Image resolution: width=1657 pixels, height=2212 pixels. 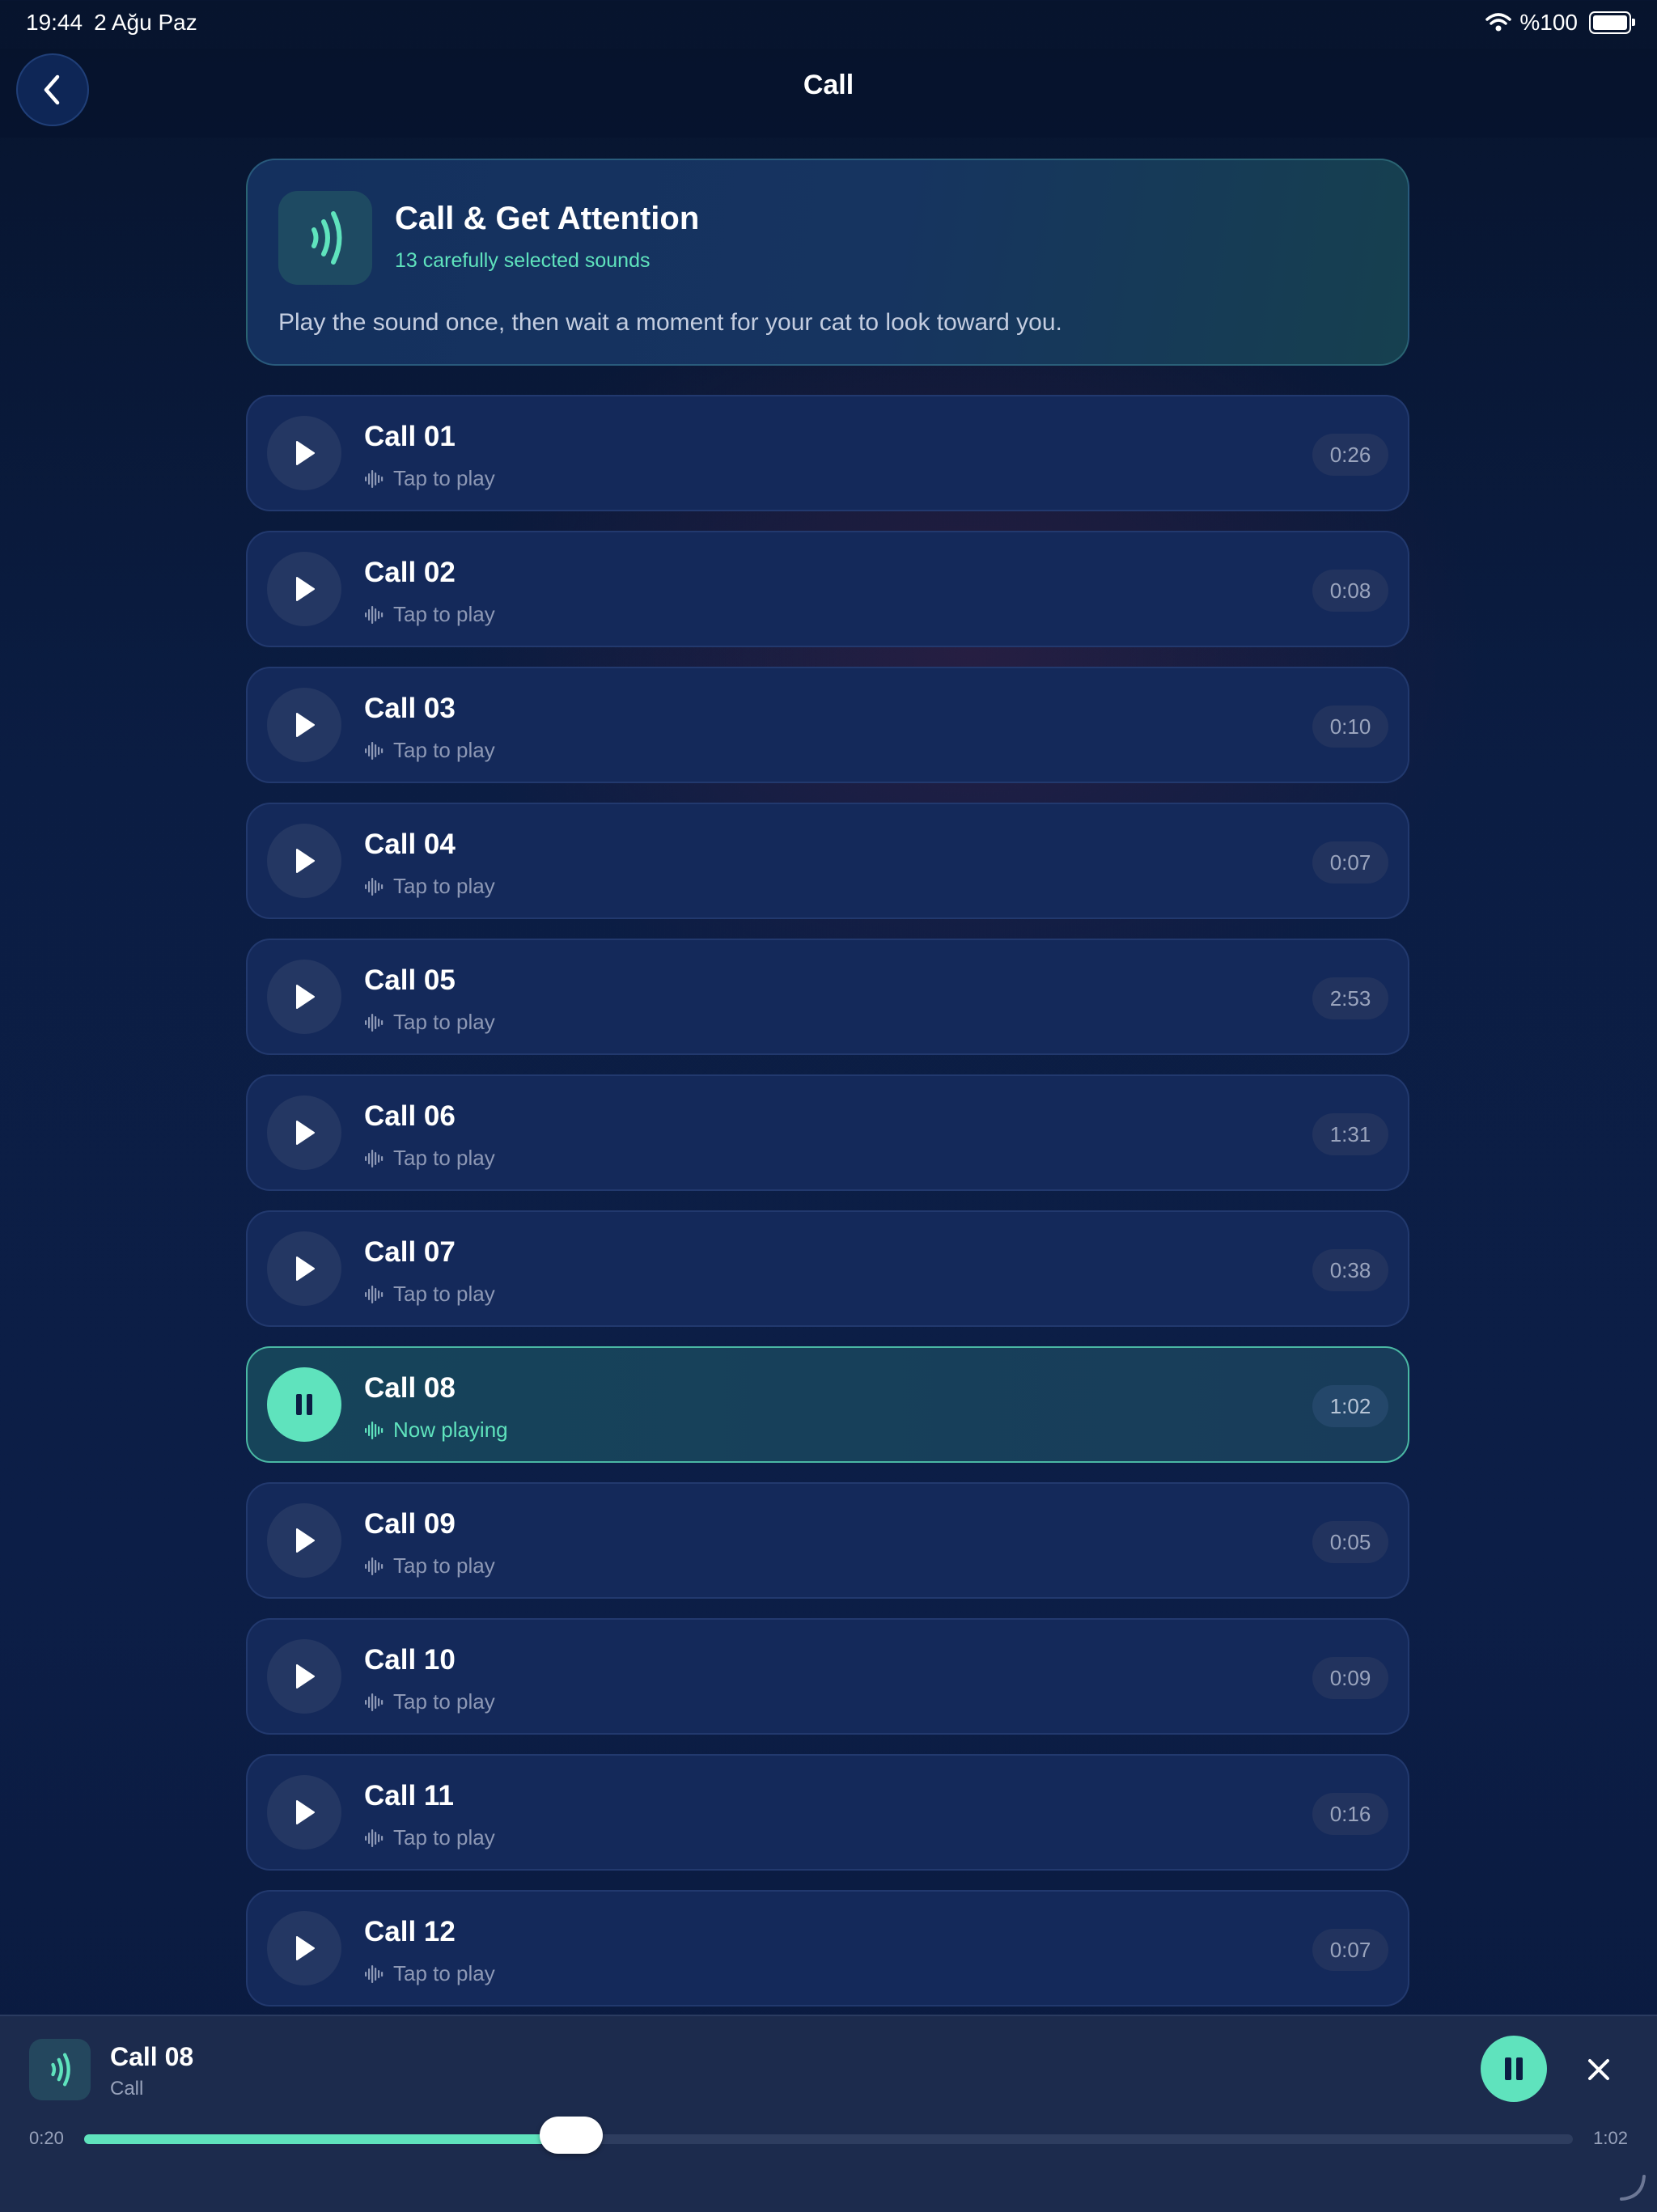 What do you see at coordinates (827, 1132) in the screenshot?
I see `sound-item: Call 06 Tap to play 1:31` at bounding box center [827, 1132].